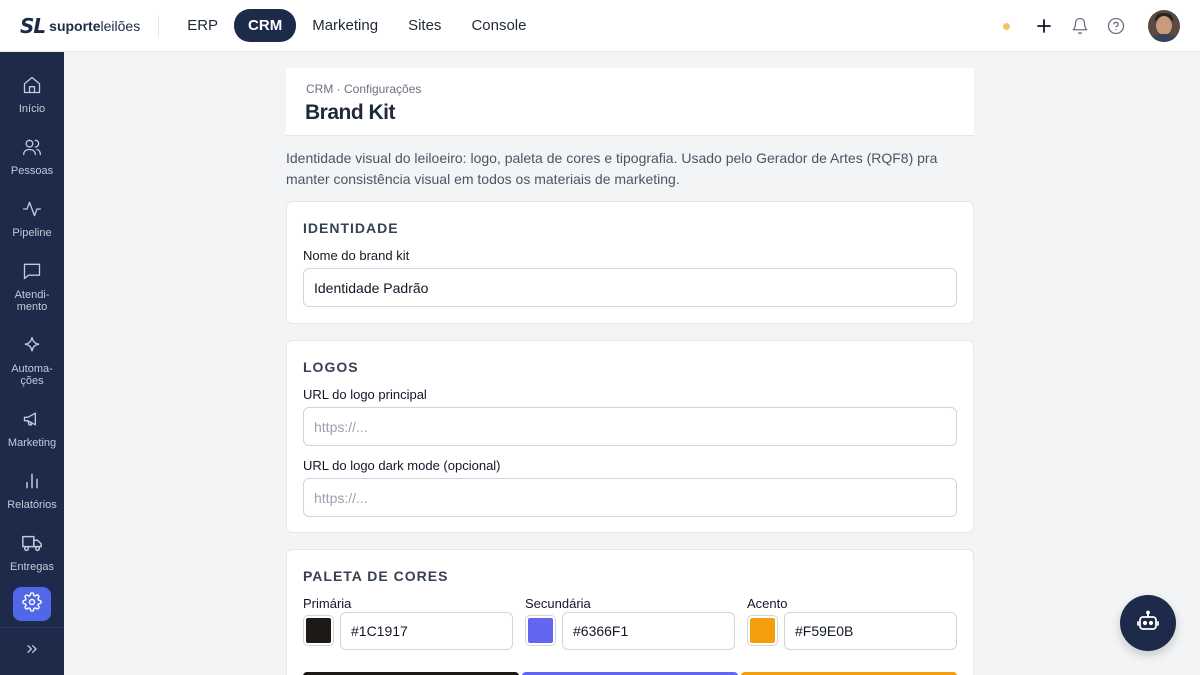 The image size is (1200, 675). What do you see at coordinates (630, 497) in the screenshot?
I see `dark-logo-url-input` at bounding box center [630, 497].